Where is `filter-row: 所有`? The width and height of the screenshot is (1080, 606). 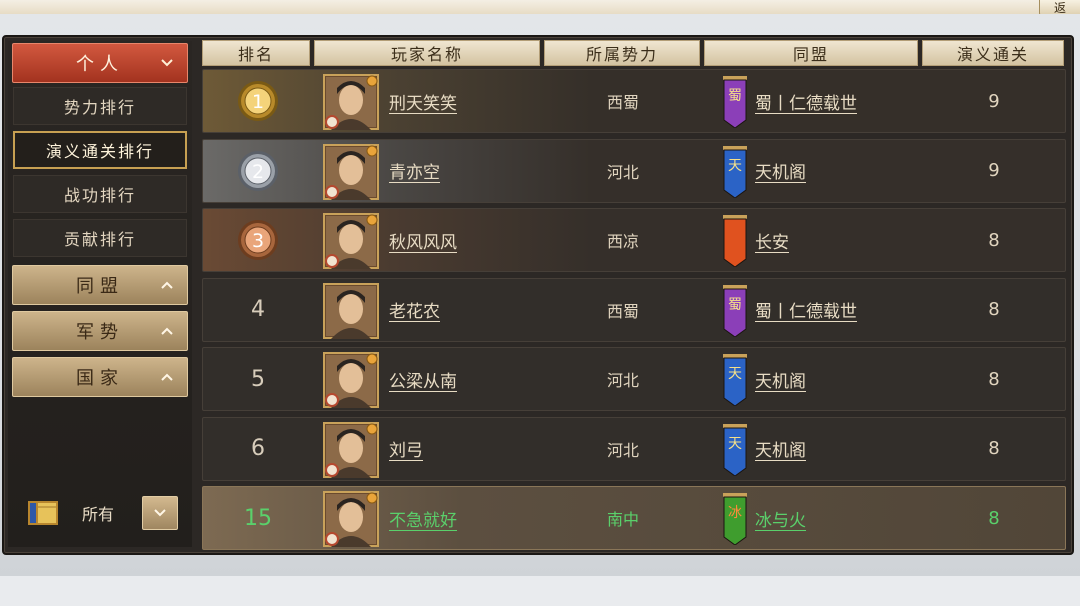 filter-row: 所有 is located at coordinates (104, 513).